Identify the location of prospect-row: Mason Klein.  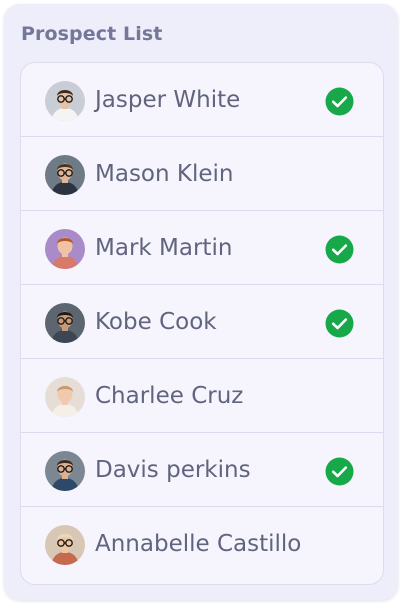
(202, 174).